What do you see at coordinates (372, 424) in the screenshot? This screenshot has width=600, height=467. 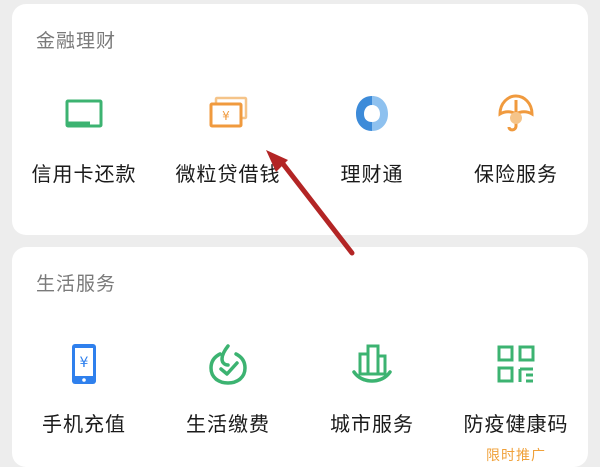 I see `city-services-label: 城市服务` at bounding box center [372, 424].